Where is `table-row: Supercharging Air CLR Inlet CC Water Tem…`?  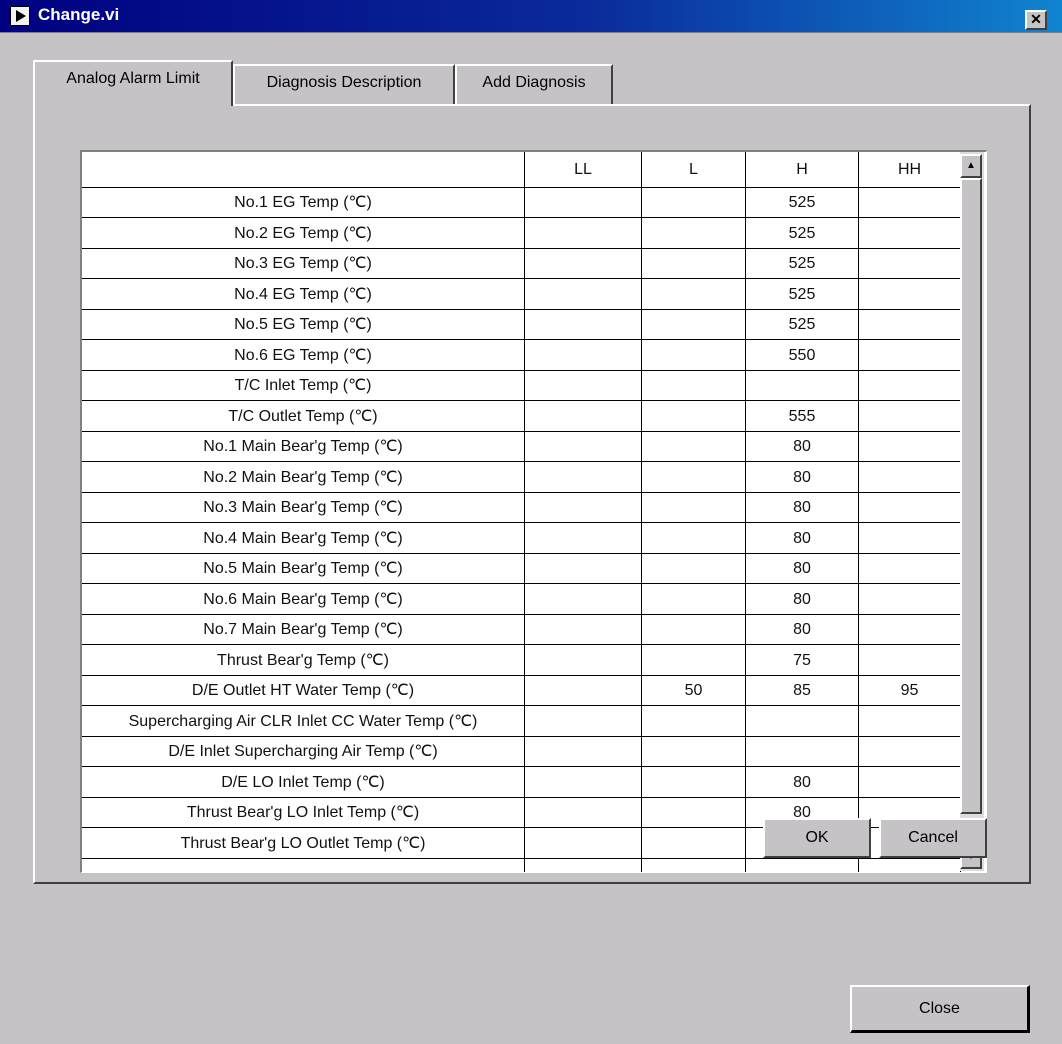 table-row: Supercharging Air CLR Inlet CC Water Tem… is located at coordinates (521, 722).